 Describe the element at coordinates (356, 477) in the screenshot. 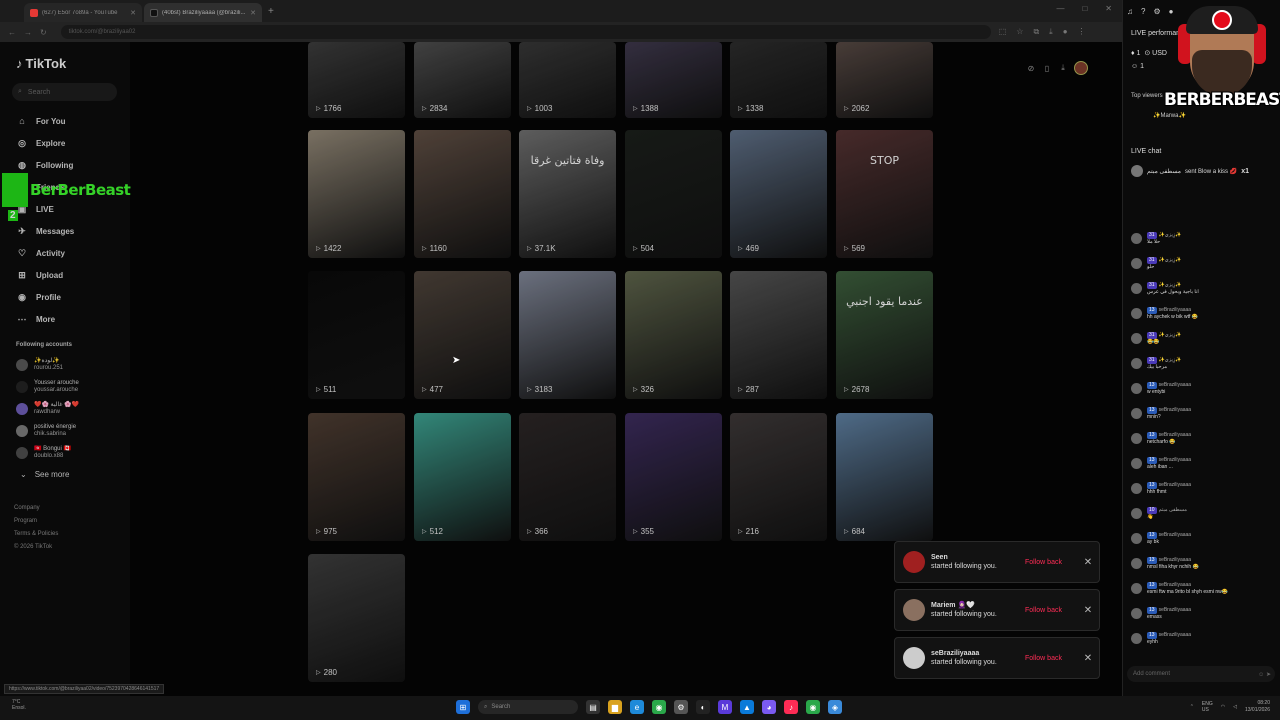

I see `video-thumbnail: ▷ 975` at that location.